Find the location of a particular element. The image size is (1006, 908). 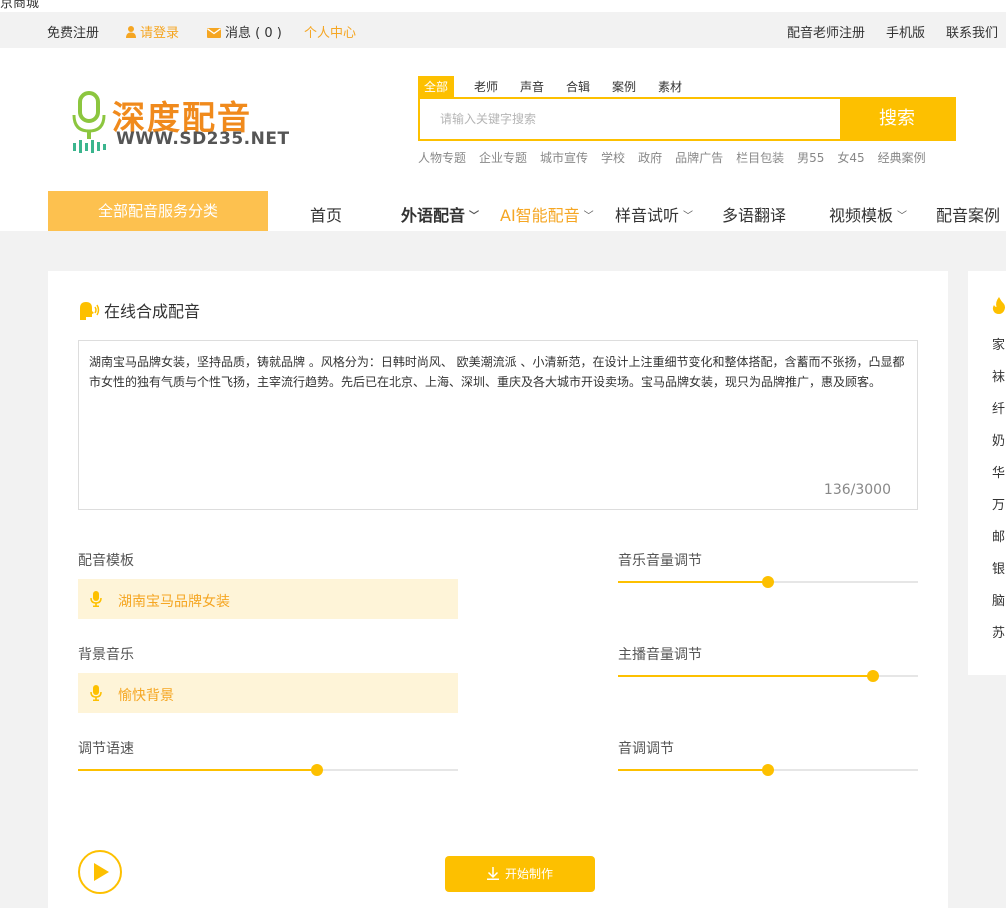

music-volume-label: 音乐音量调节 is located at coordinates (660, 561).